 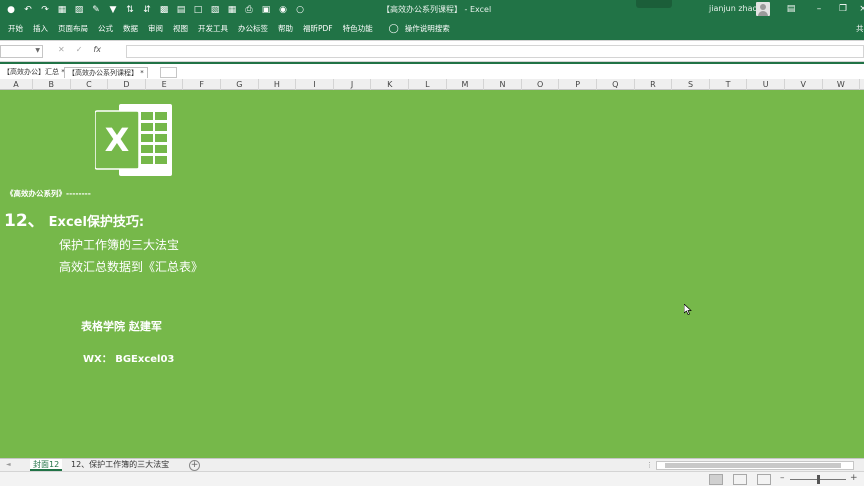 I want to click on zoom-out-icon: –, so click(x=782, y=478).